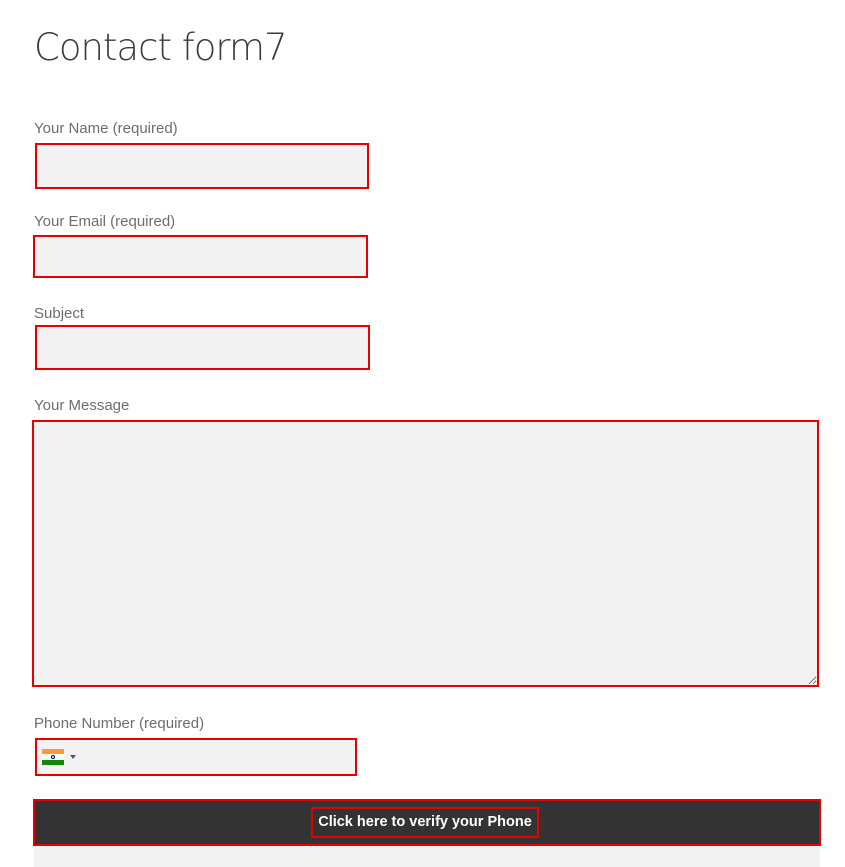 This screenshot has width=845, height=867. Describe the element at coordinates (82, 405) in the screenshot. I see `message-label: Your Message` at that location.